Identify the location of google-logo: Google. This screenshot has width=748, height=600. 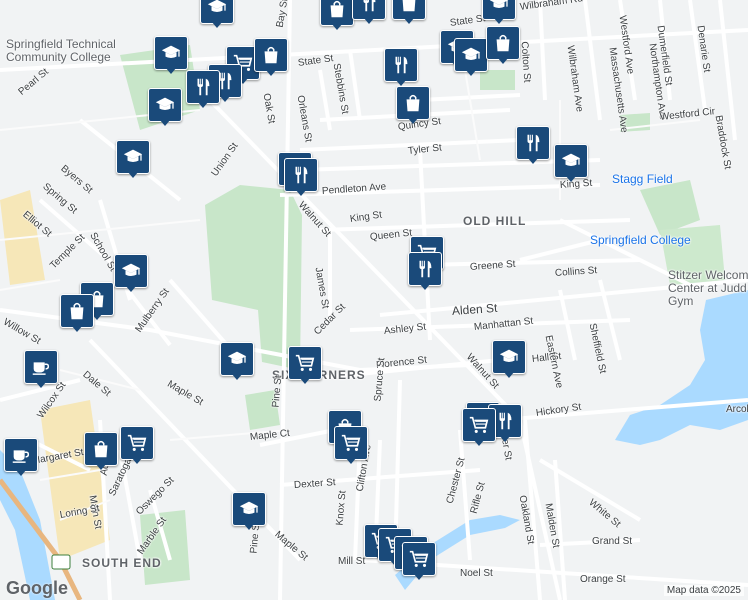
(37, 588).